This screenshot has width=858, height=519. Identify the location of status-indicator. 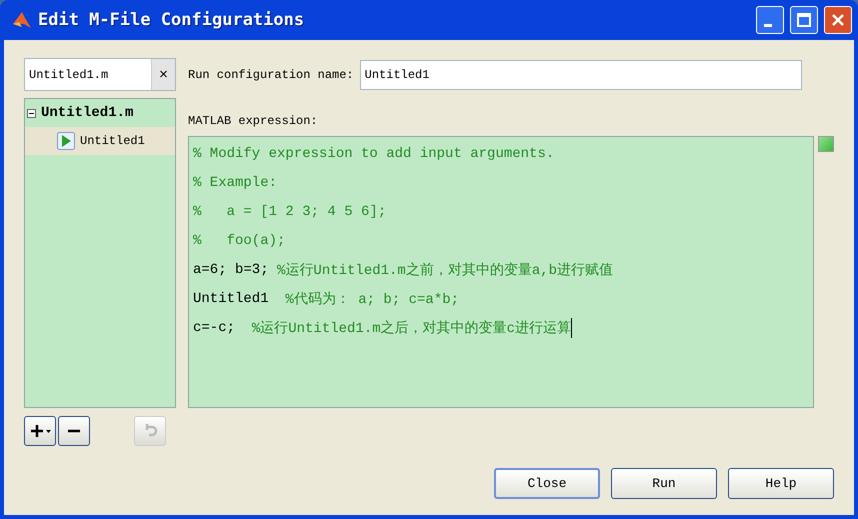
(826, 144).